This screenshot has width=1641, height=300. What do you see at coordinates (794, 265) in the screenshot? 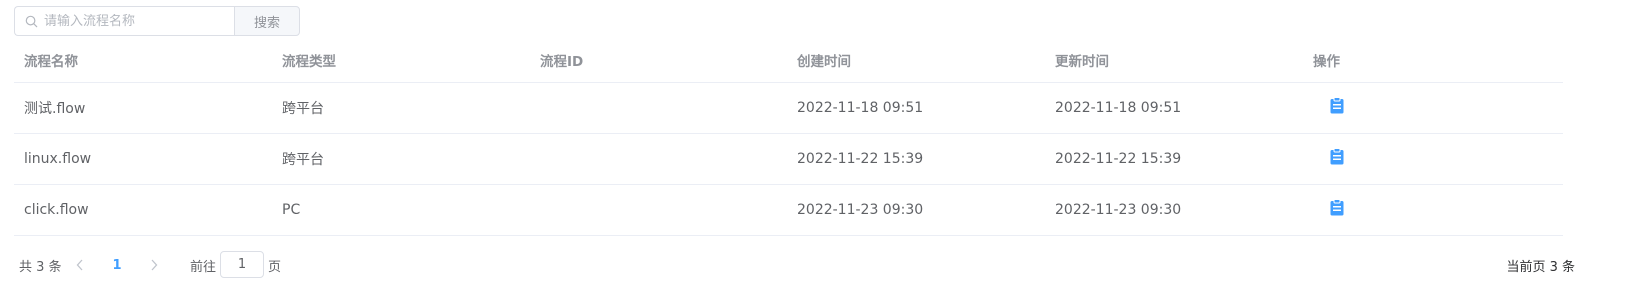
I see `pagination: 共 3 条 1 前往 页 当前页 3 条` at bounding box center [794, 265].